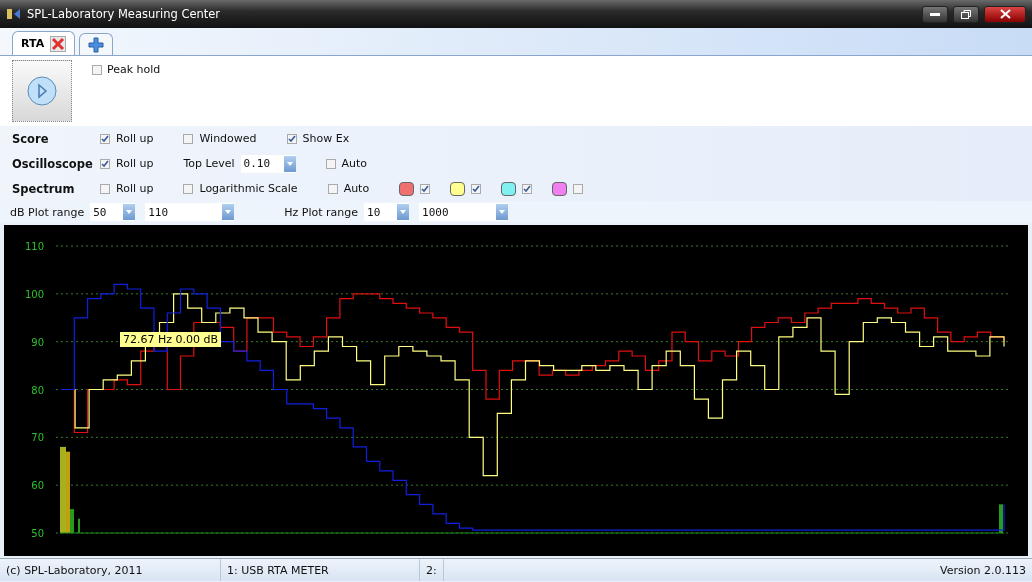  What do you see at coordinates (190, 212) in the screenshot?
I see `dropdown: 110` at bounding box center [190, 212].